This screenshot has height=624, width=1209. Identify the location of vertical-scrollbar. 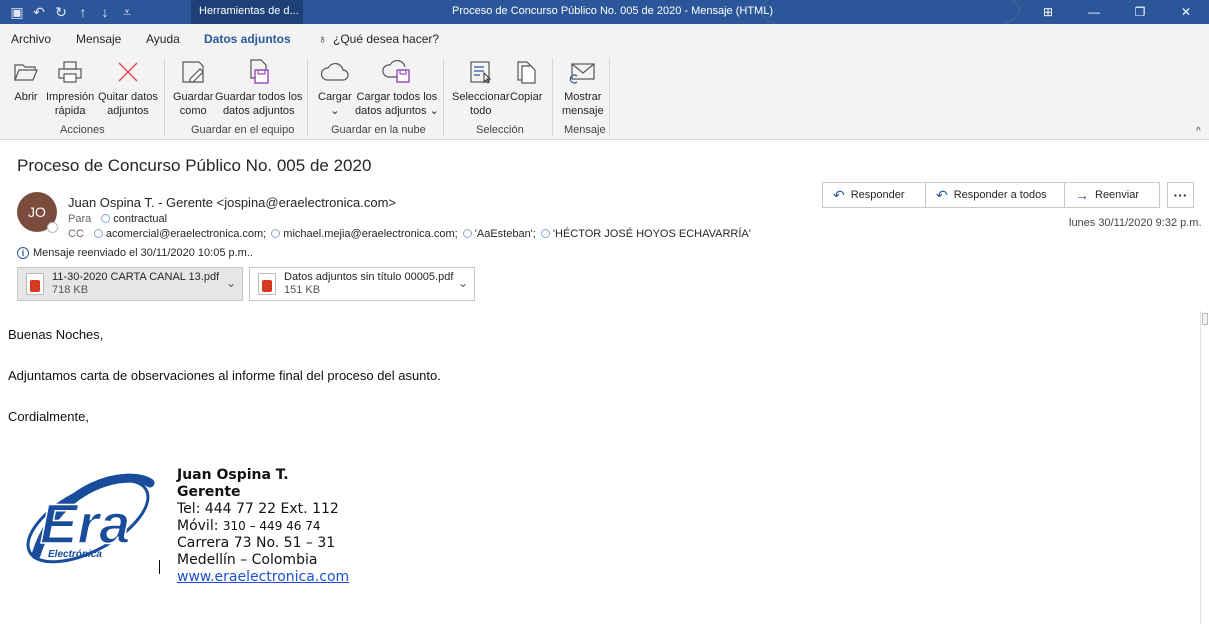
(1204, 467).